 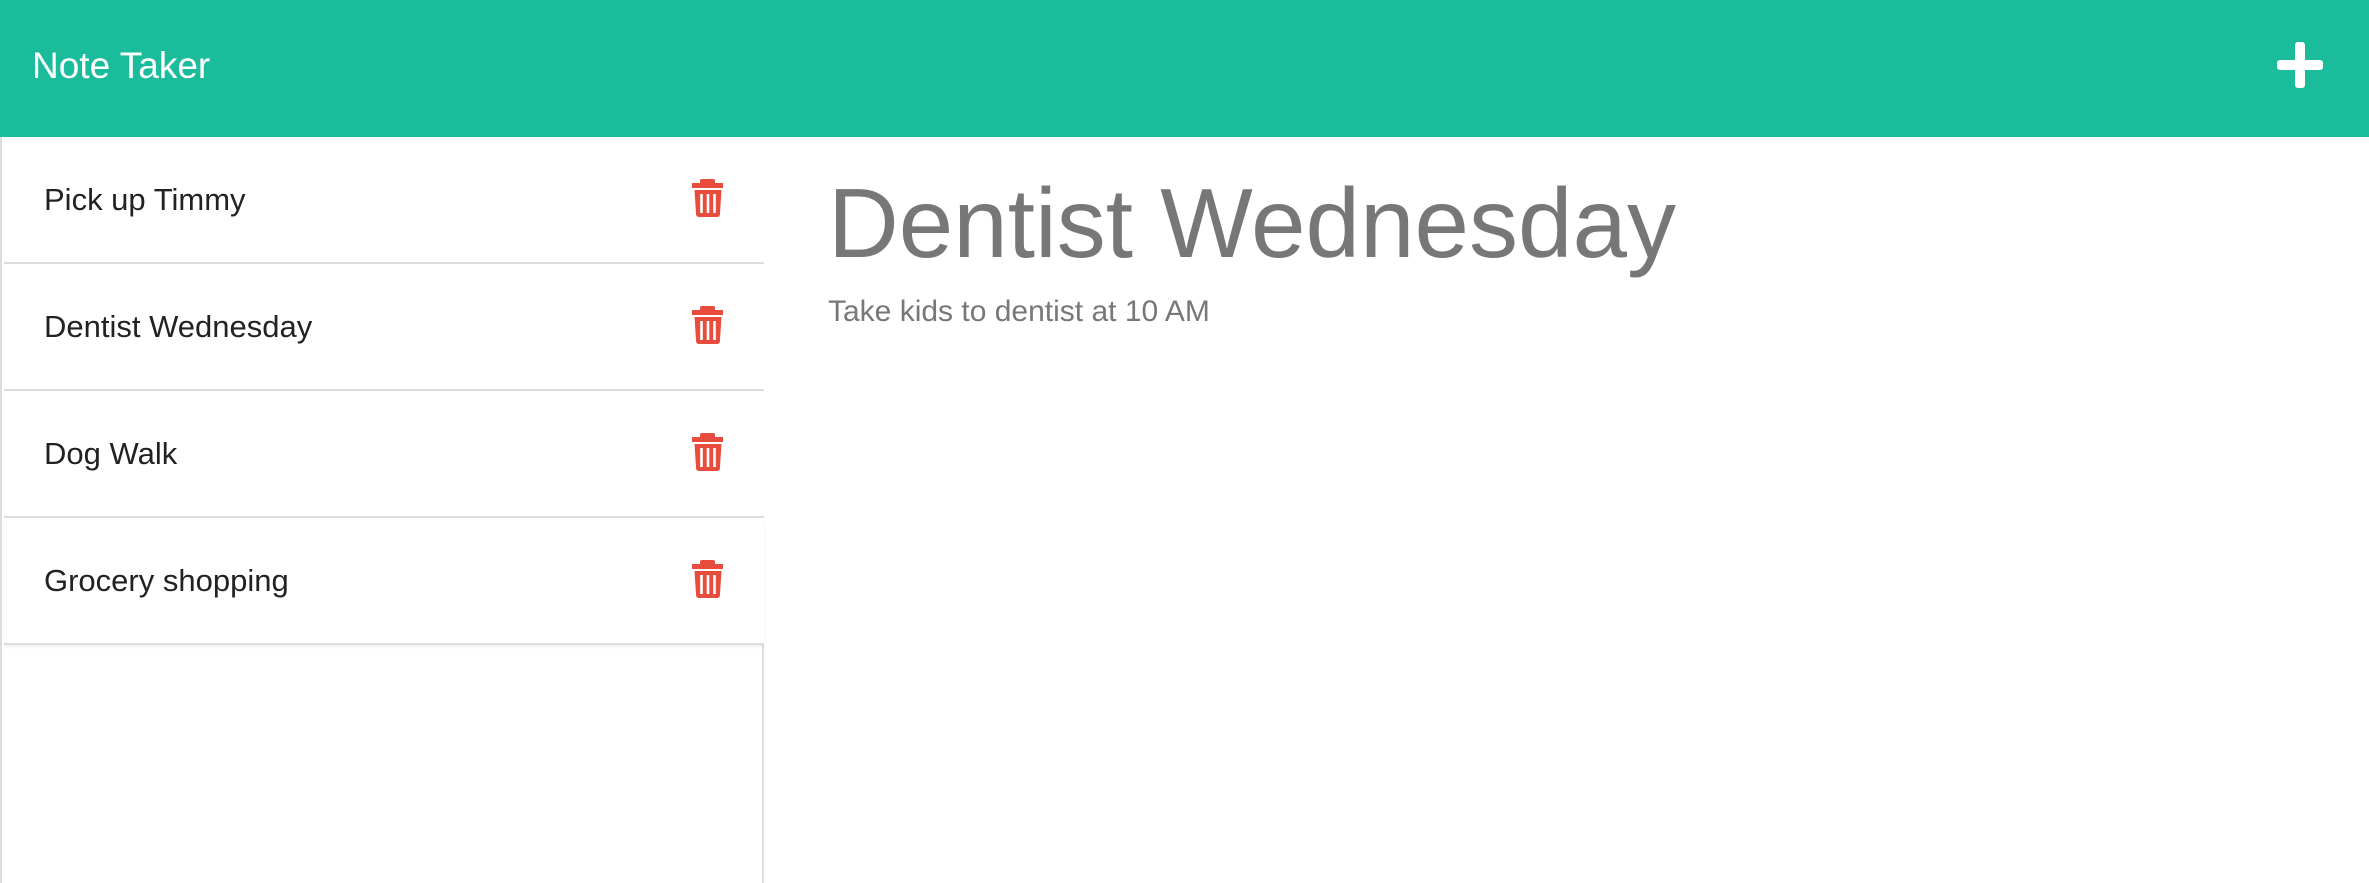 What do you see at coordinates (384, 327) in the screenshot?
I see `list-item: Dentist Wednesday` at bounding box center [384, 327].